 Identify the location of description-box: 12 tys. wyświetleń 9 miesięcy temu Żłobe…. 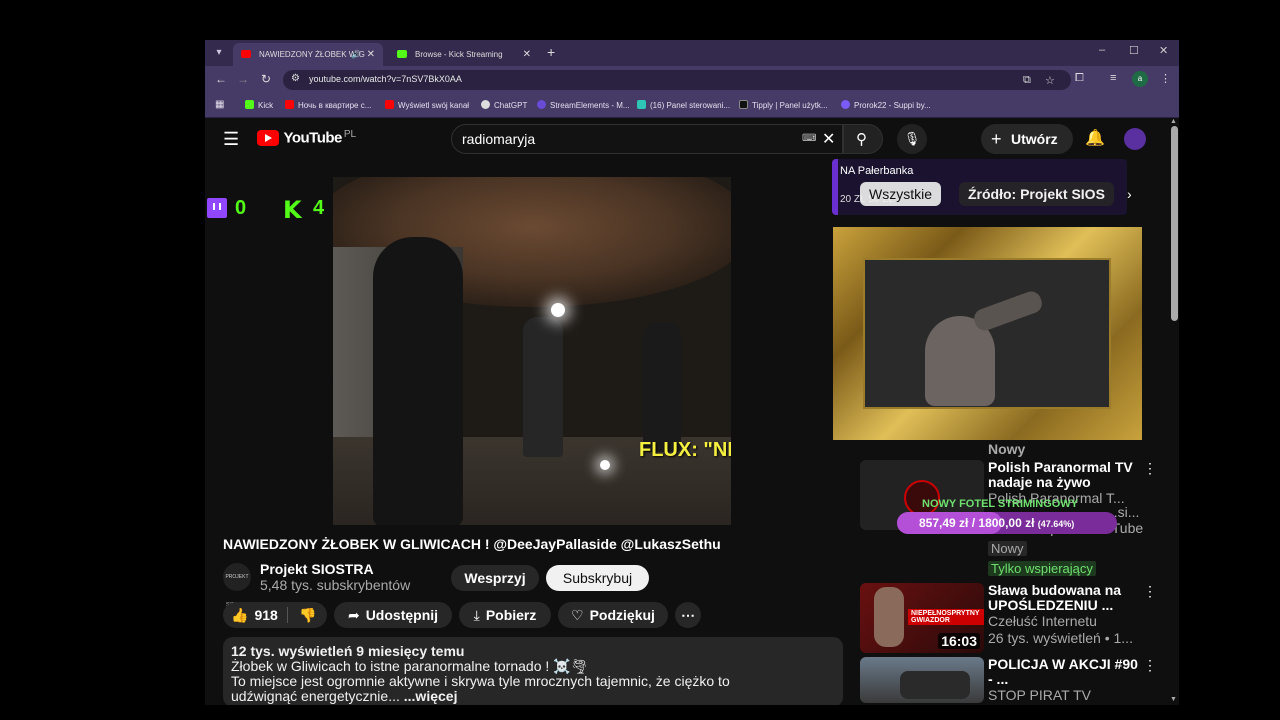
(533, 671).